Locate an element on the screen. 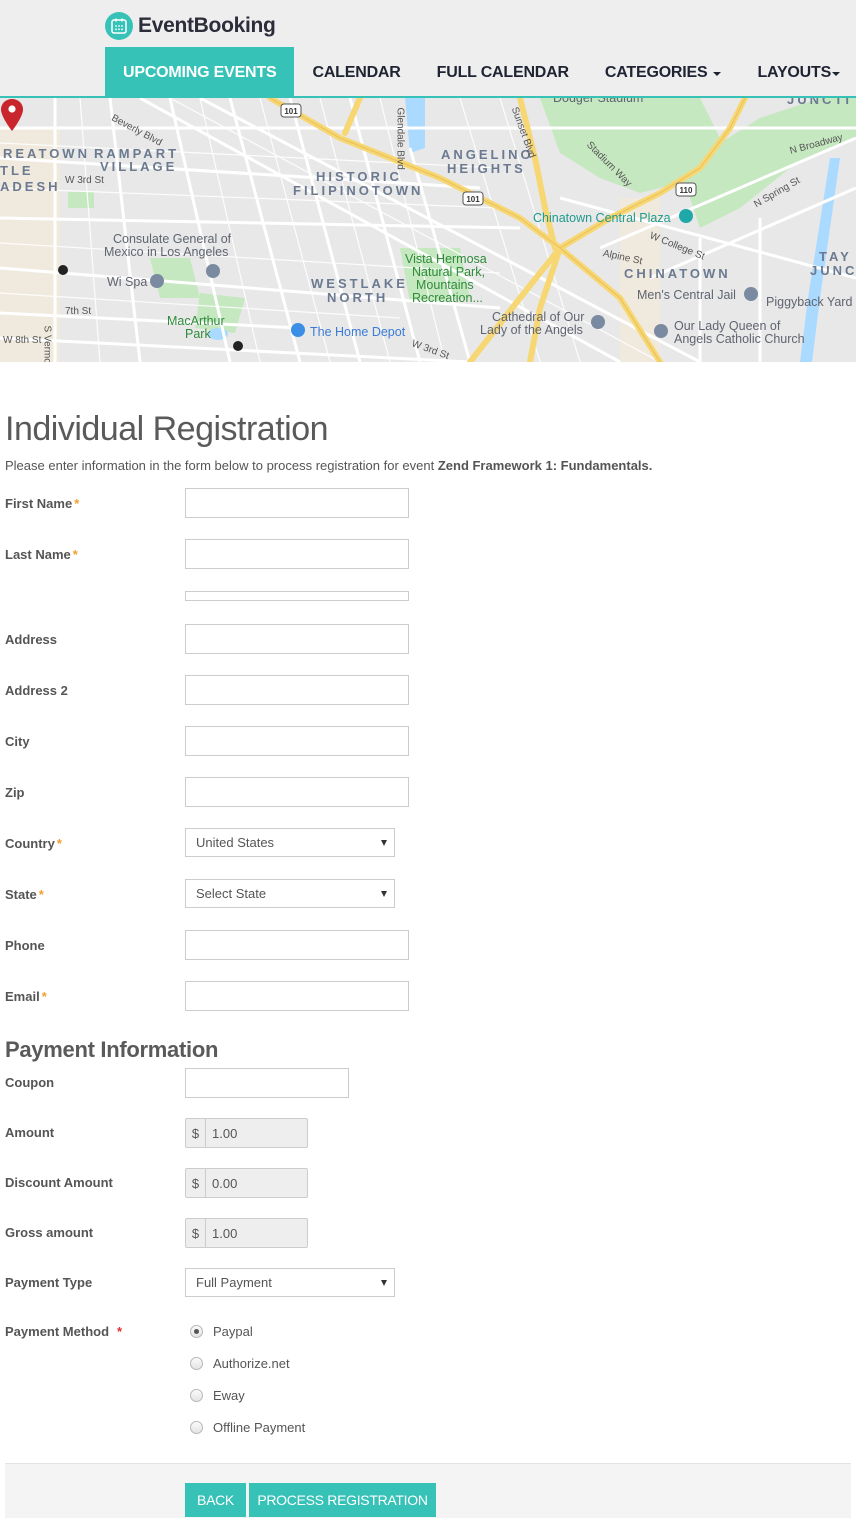 Image resolution: width=856 pixels, height=1518 pixels. map-street-vermont: S Vermont Ave is located at coordinates (47, 344).